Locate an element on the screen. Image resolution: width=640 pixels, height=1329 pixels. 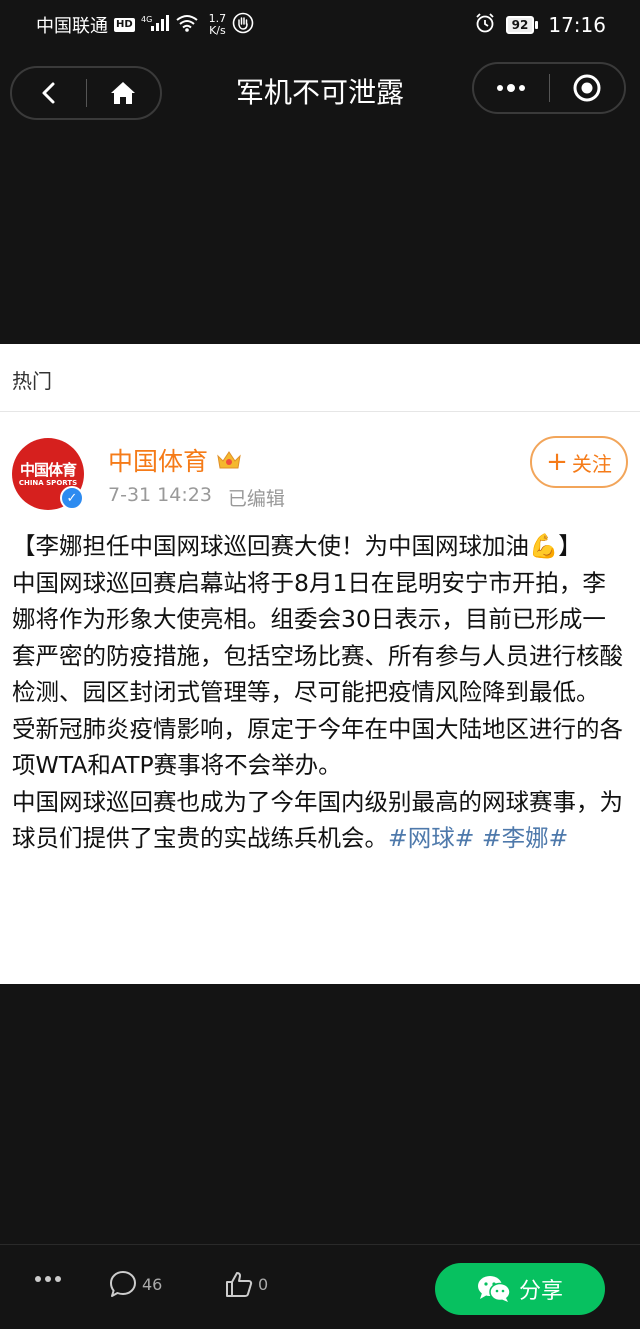
battery-level: 92 is located at coordinates (520, 25).